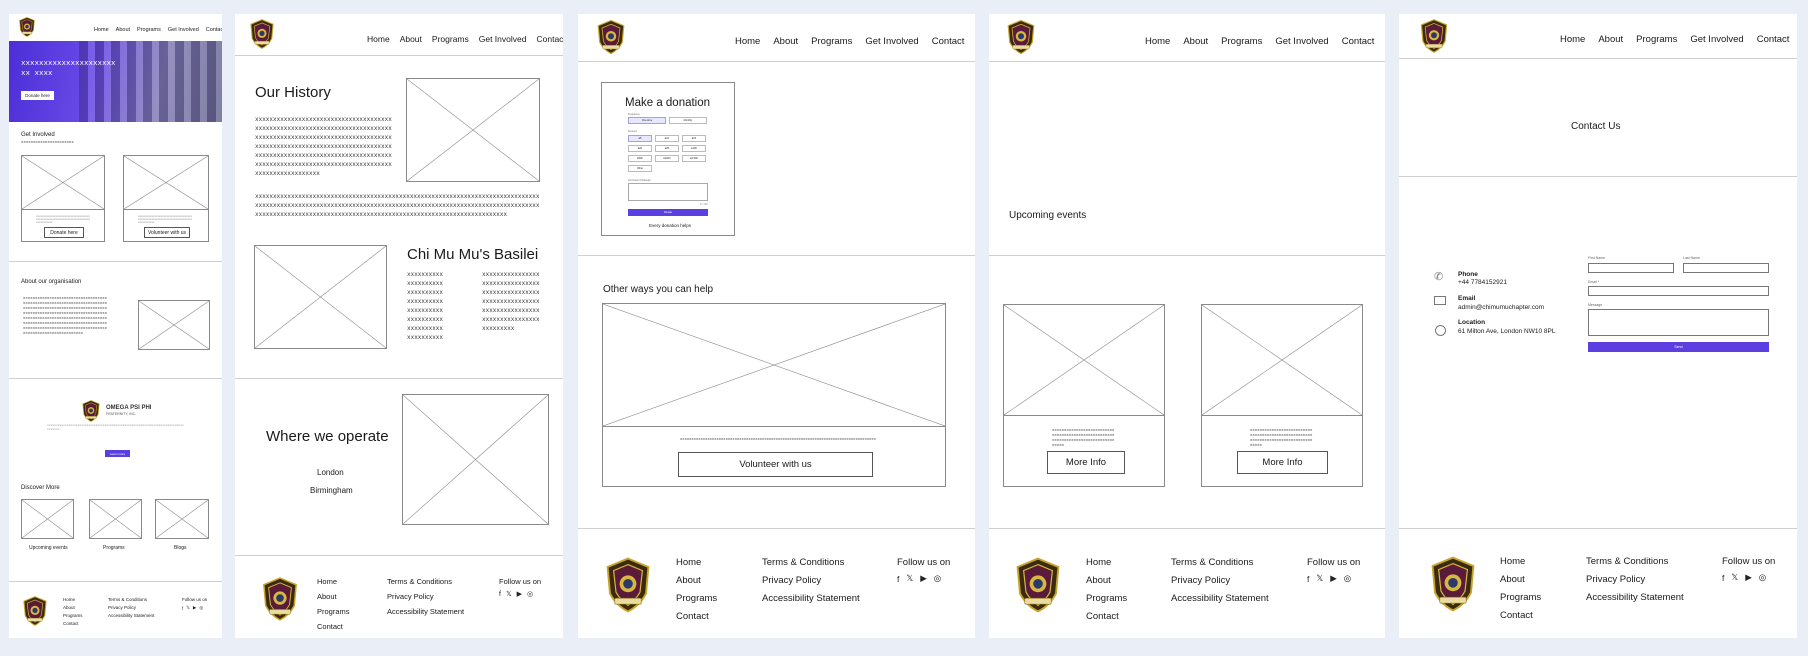  Describe the element at coordinates (640, 158) in the screenshot. I see `amount-option: £500` at that location.